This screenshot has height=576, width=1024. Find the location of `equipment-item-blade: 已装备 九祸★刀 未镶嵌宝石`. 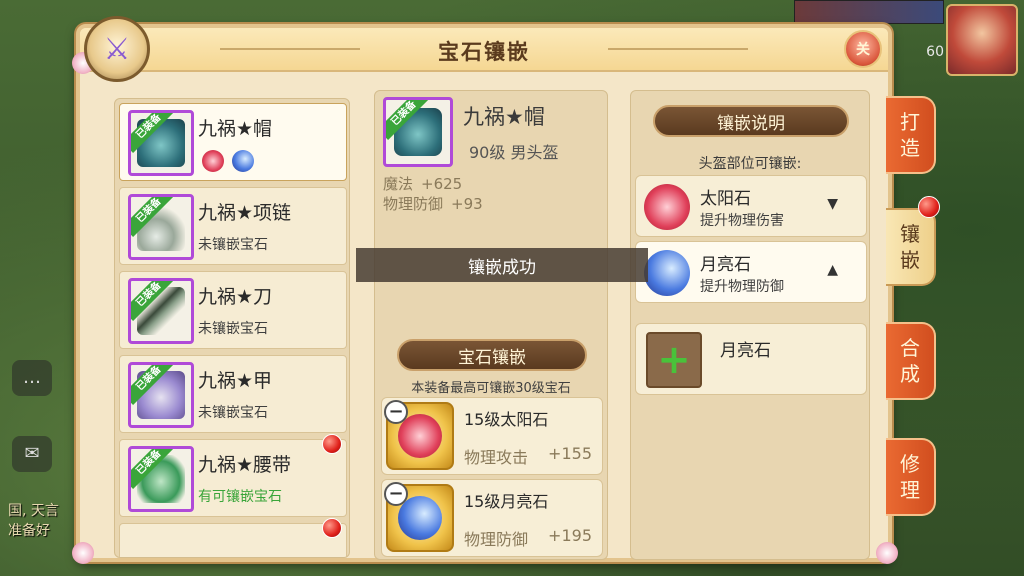

equipment-item-blade: 已装备 九祸★刀 未镶嵌宝石 is located at coordinates (233, 310).